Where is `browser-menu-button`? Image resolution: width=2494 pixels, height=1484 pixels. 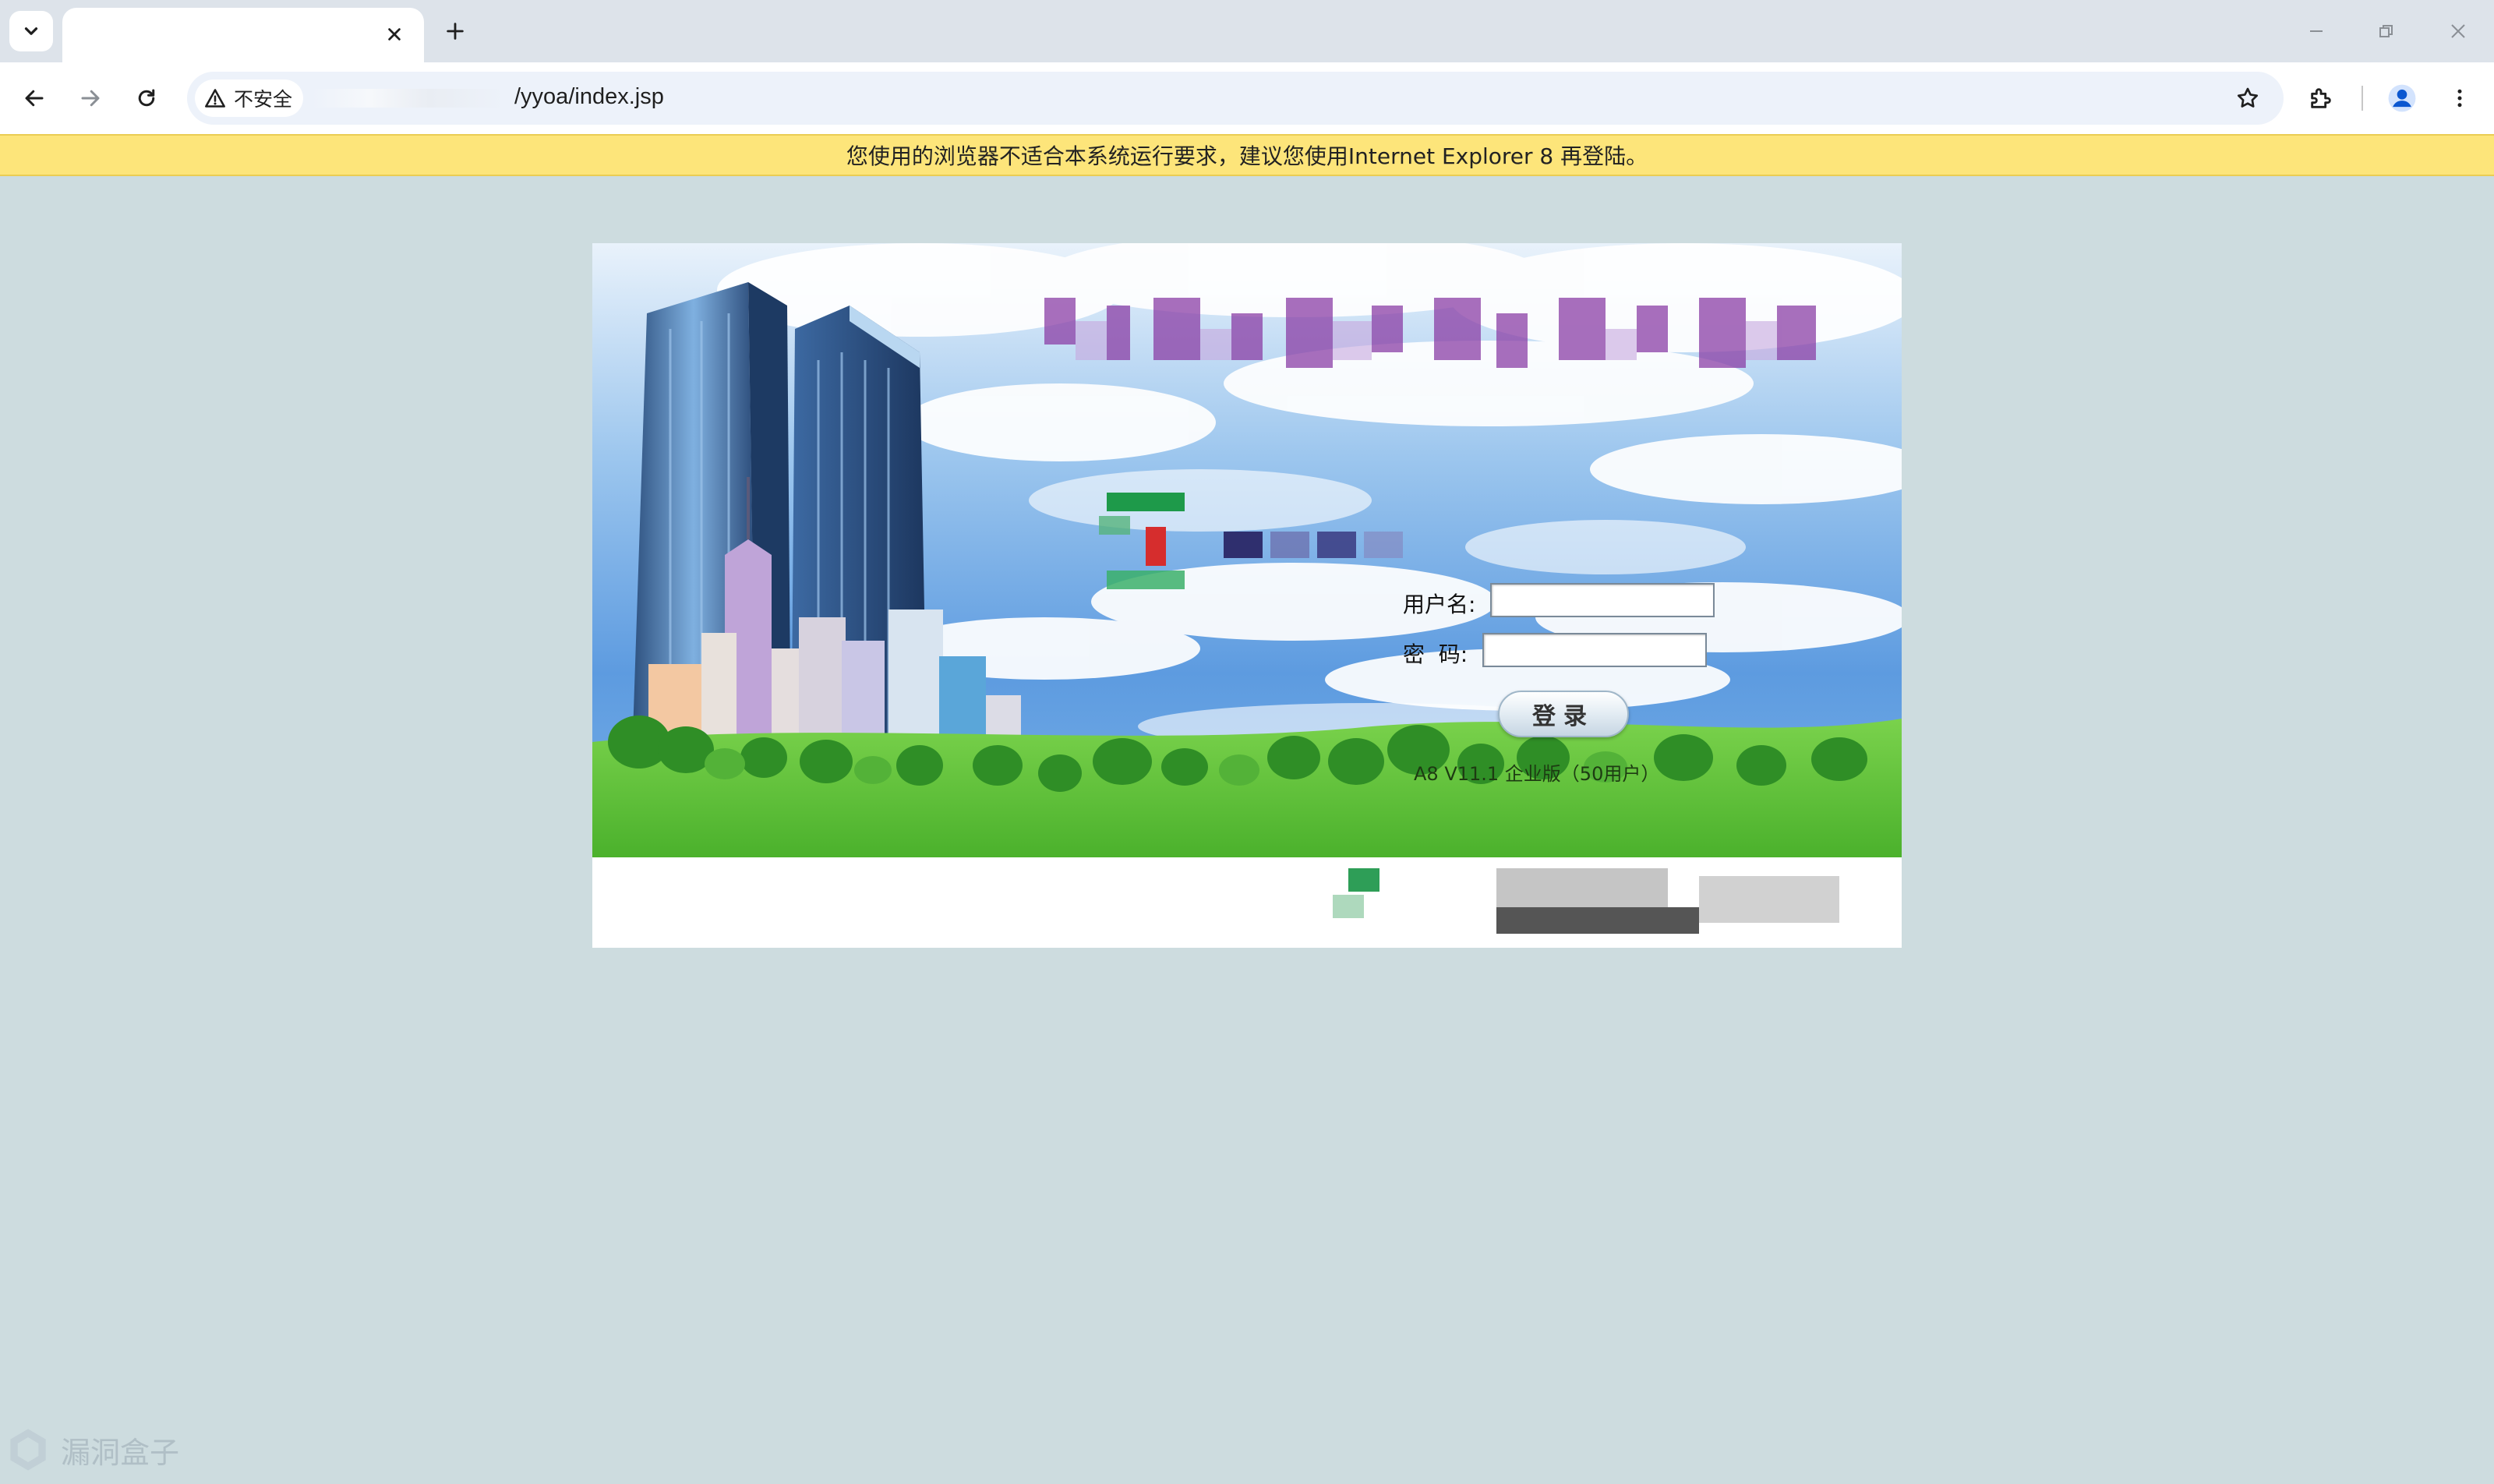 browser-menu-button is located at coordinates (2459, 98).